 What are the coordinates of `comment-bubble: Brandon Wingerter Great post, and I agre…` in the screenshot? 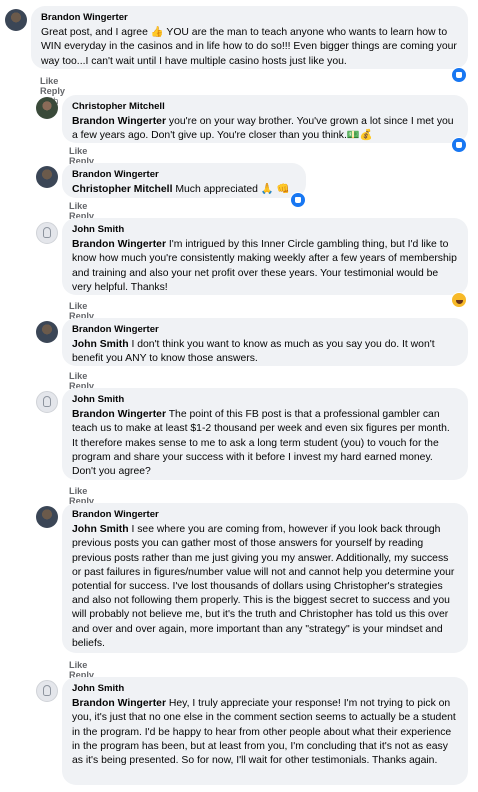 It's located at (249, 37).